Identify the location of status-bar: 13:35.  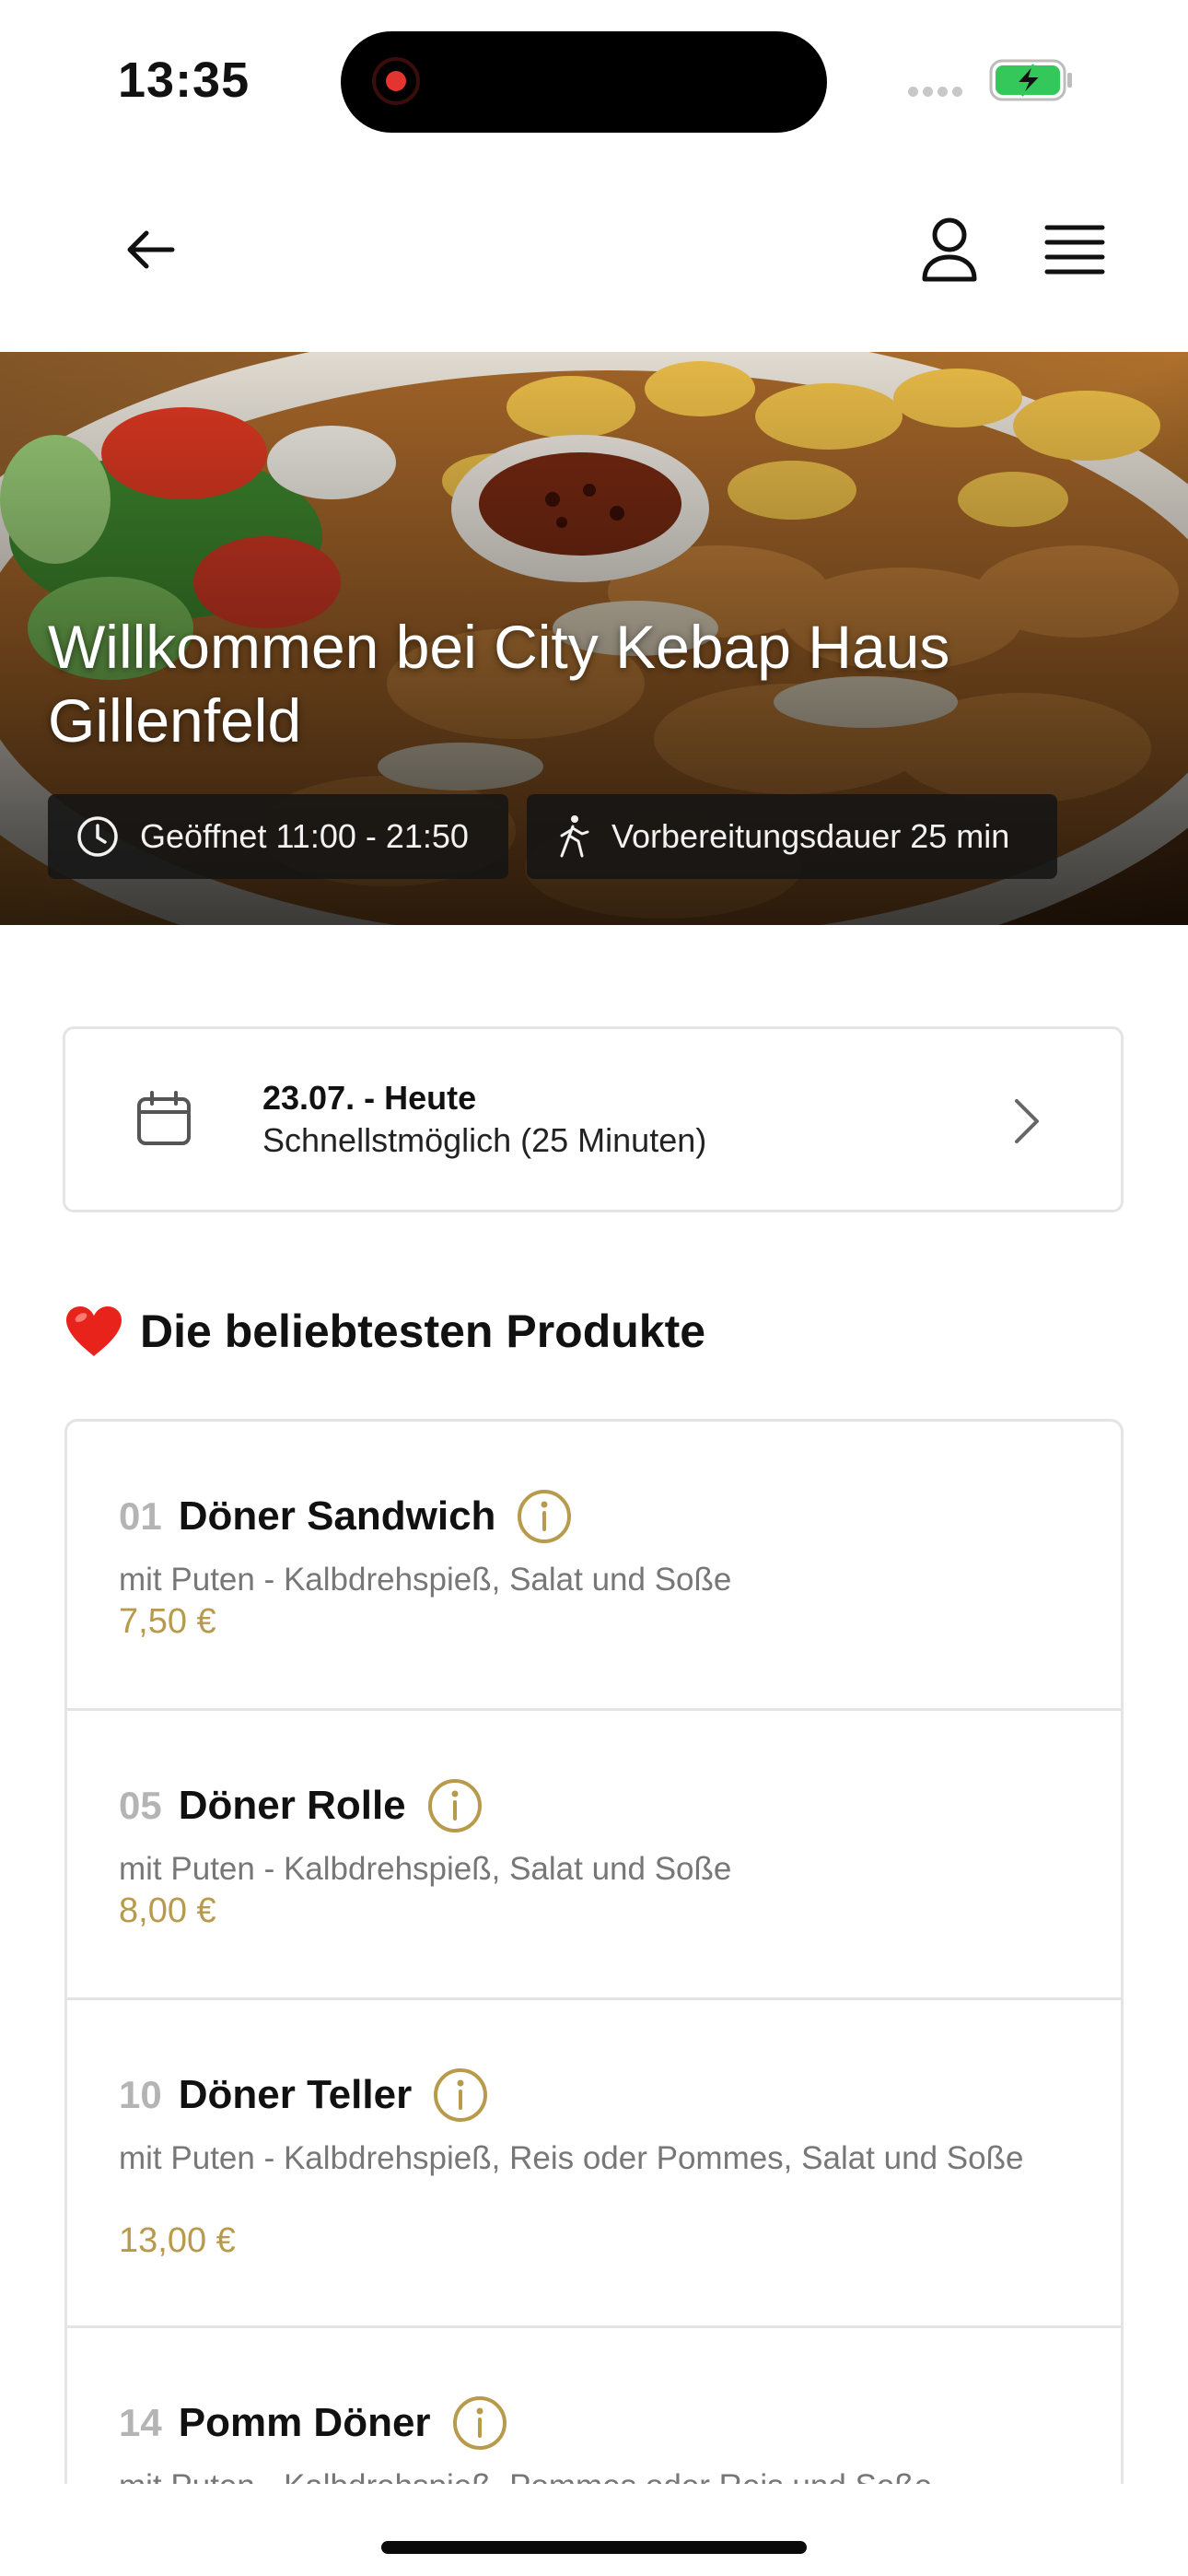
(594, 78).